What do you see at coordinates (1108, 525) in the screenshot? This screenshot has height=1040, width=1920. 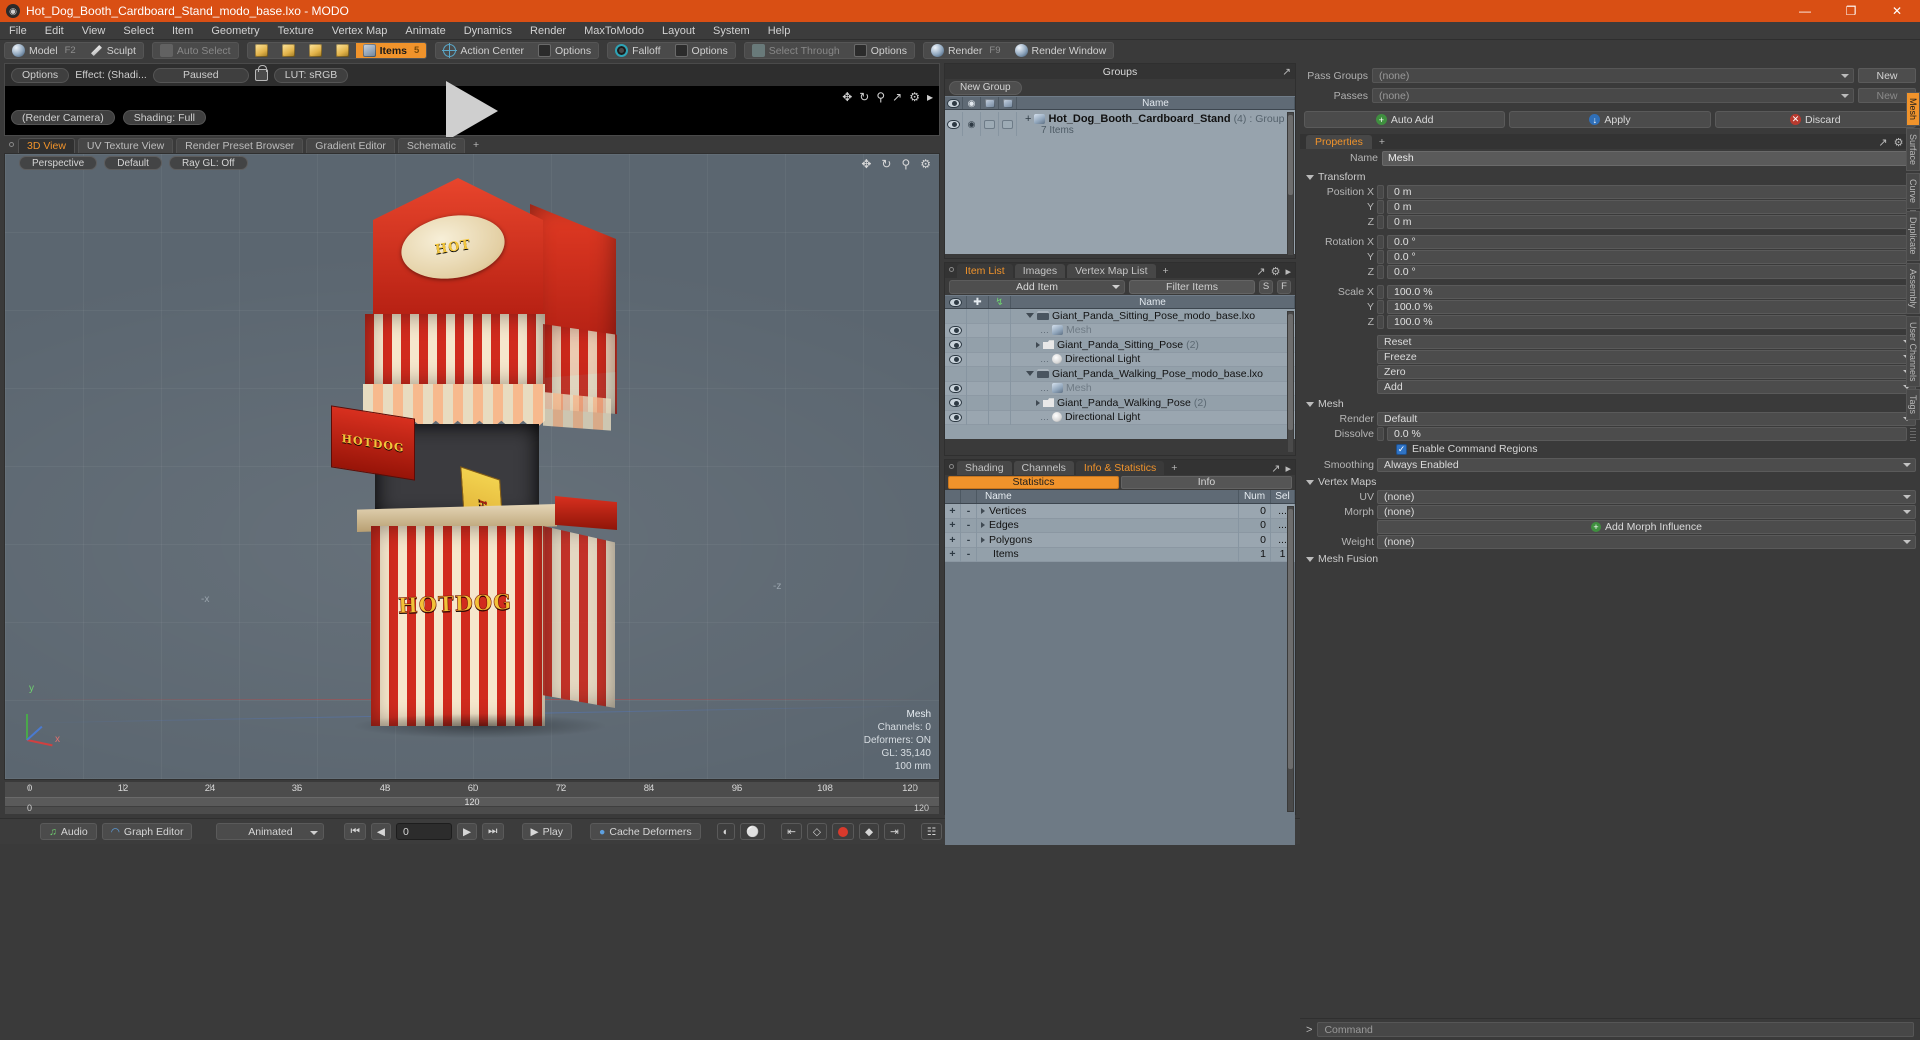 I see `row-name-cell: Edges` at bounding box center [1108, 525].